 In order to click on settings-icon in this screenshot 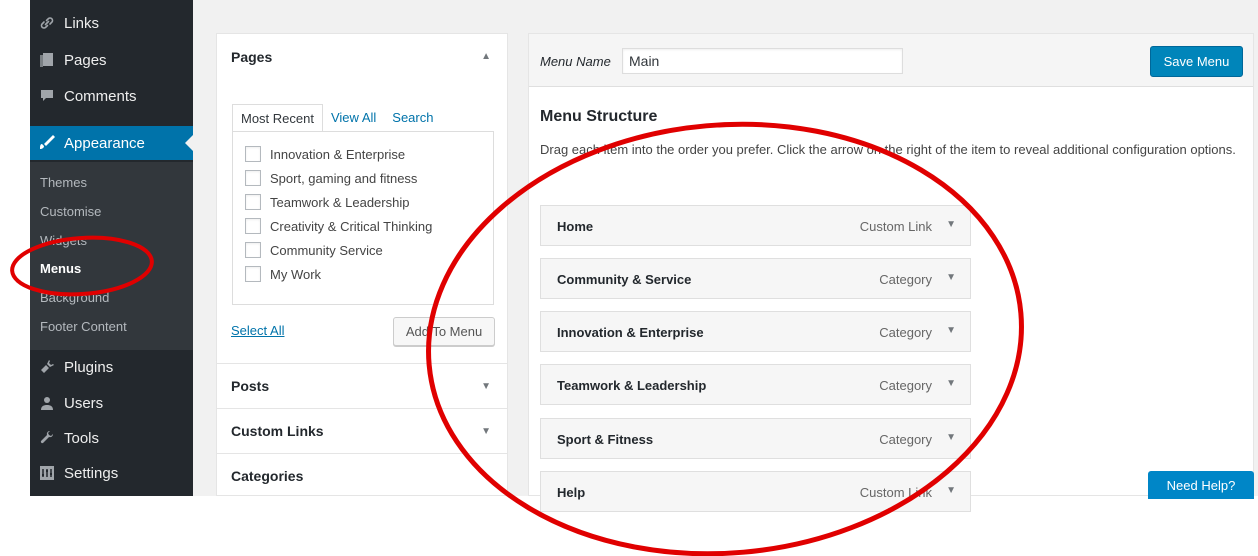, I will do `click(47, 473)`.